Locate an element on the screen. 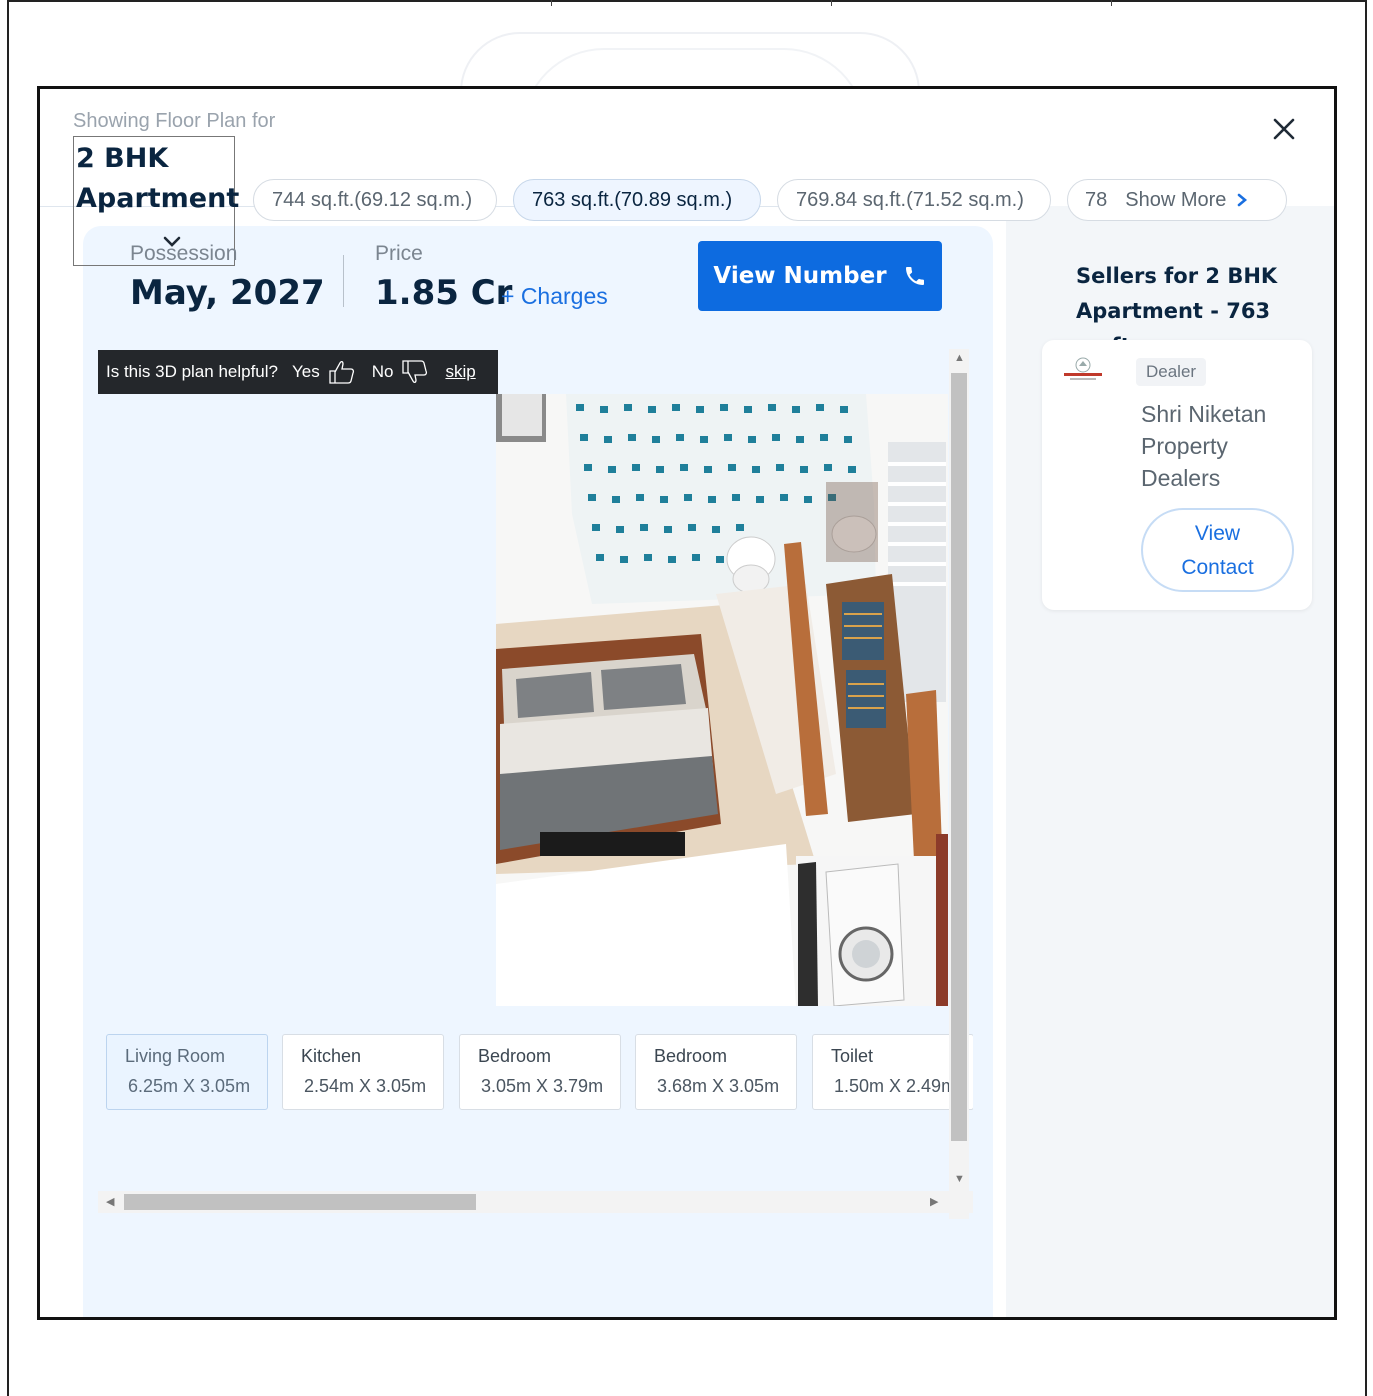 The image size is (1373, 1396). dealer-badge: Dealer is located at coordinates (1171, 372).